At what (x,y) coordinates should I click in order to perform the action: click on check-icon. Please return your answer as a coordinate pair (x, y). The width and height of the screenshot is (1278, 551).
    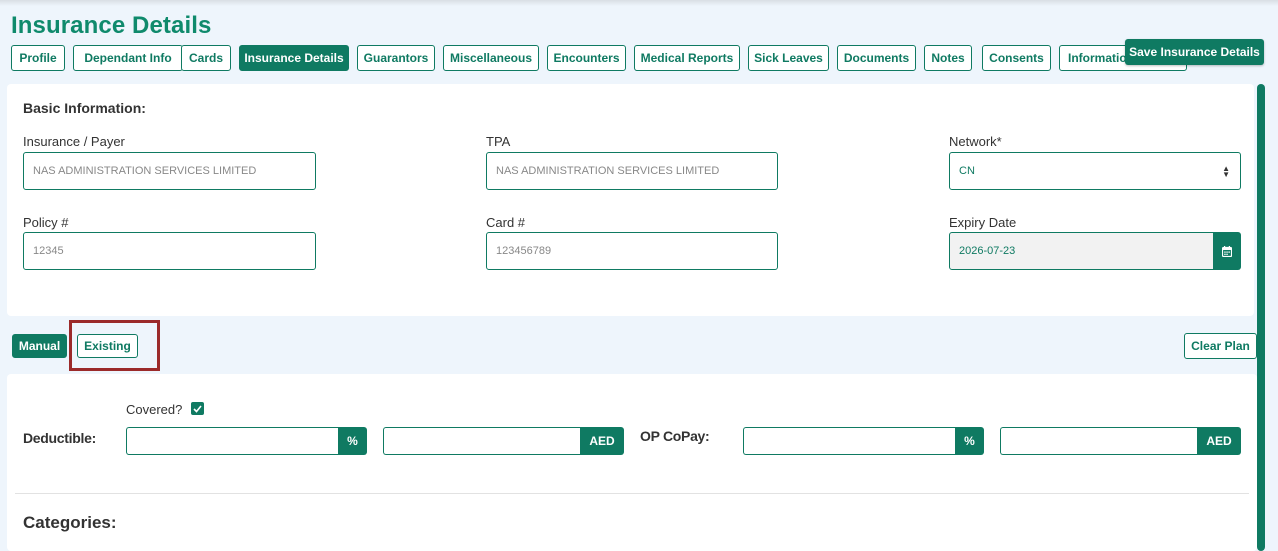
    Looking at the image, I should click on (197, 408).